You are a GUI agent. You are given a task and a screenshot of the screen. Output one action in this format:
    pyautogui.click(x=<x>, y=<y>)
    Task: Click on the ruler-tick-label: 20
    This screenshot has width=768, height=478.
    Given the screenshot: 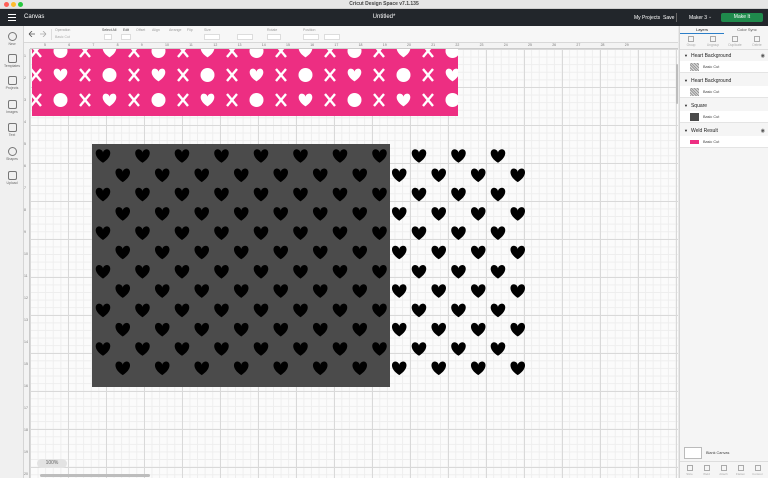 What is the action you would take?
    pyautogui.click(x=409, y=45)
    